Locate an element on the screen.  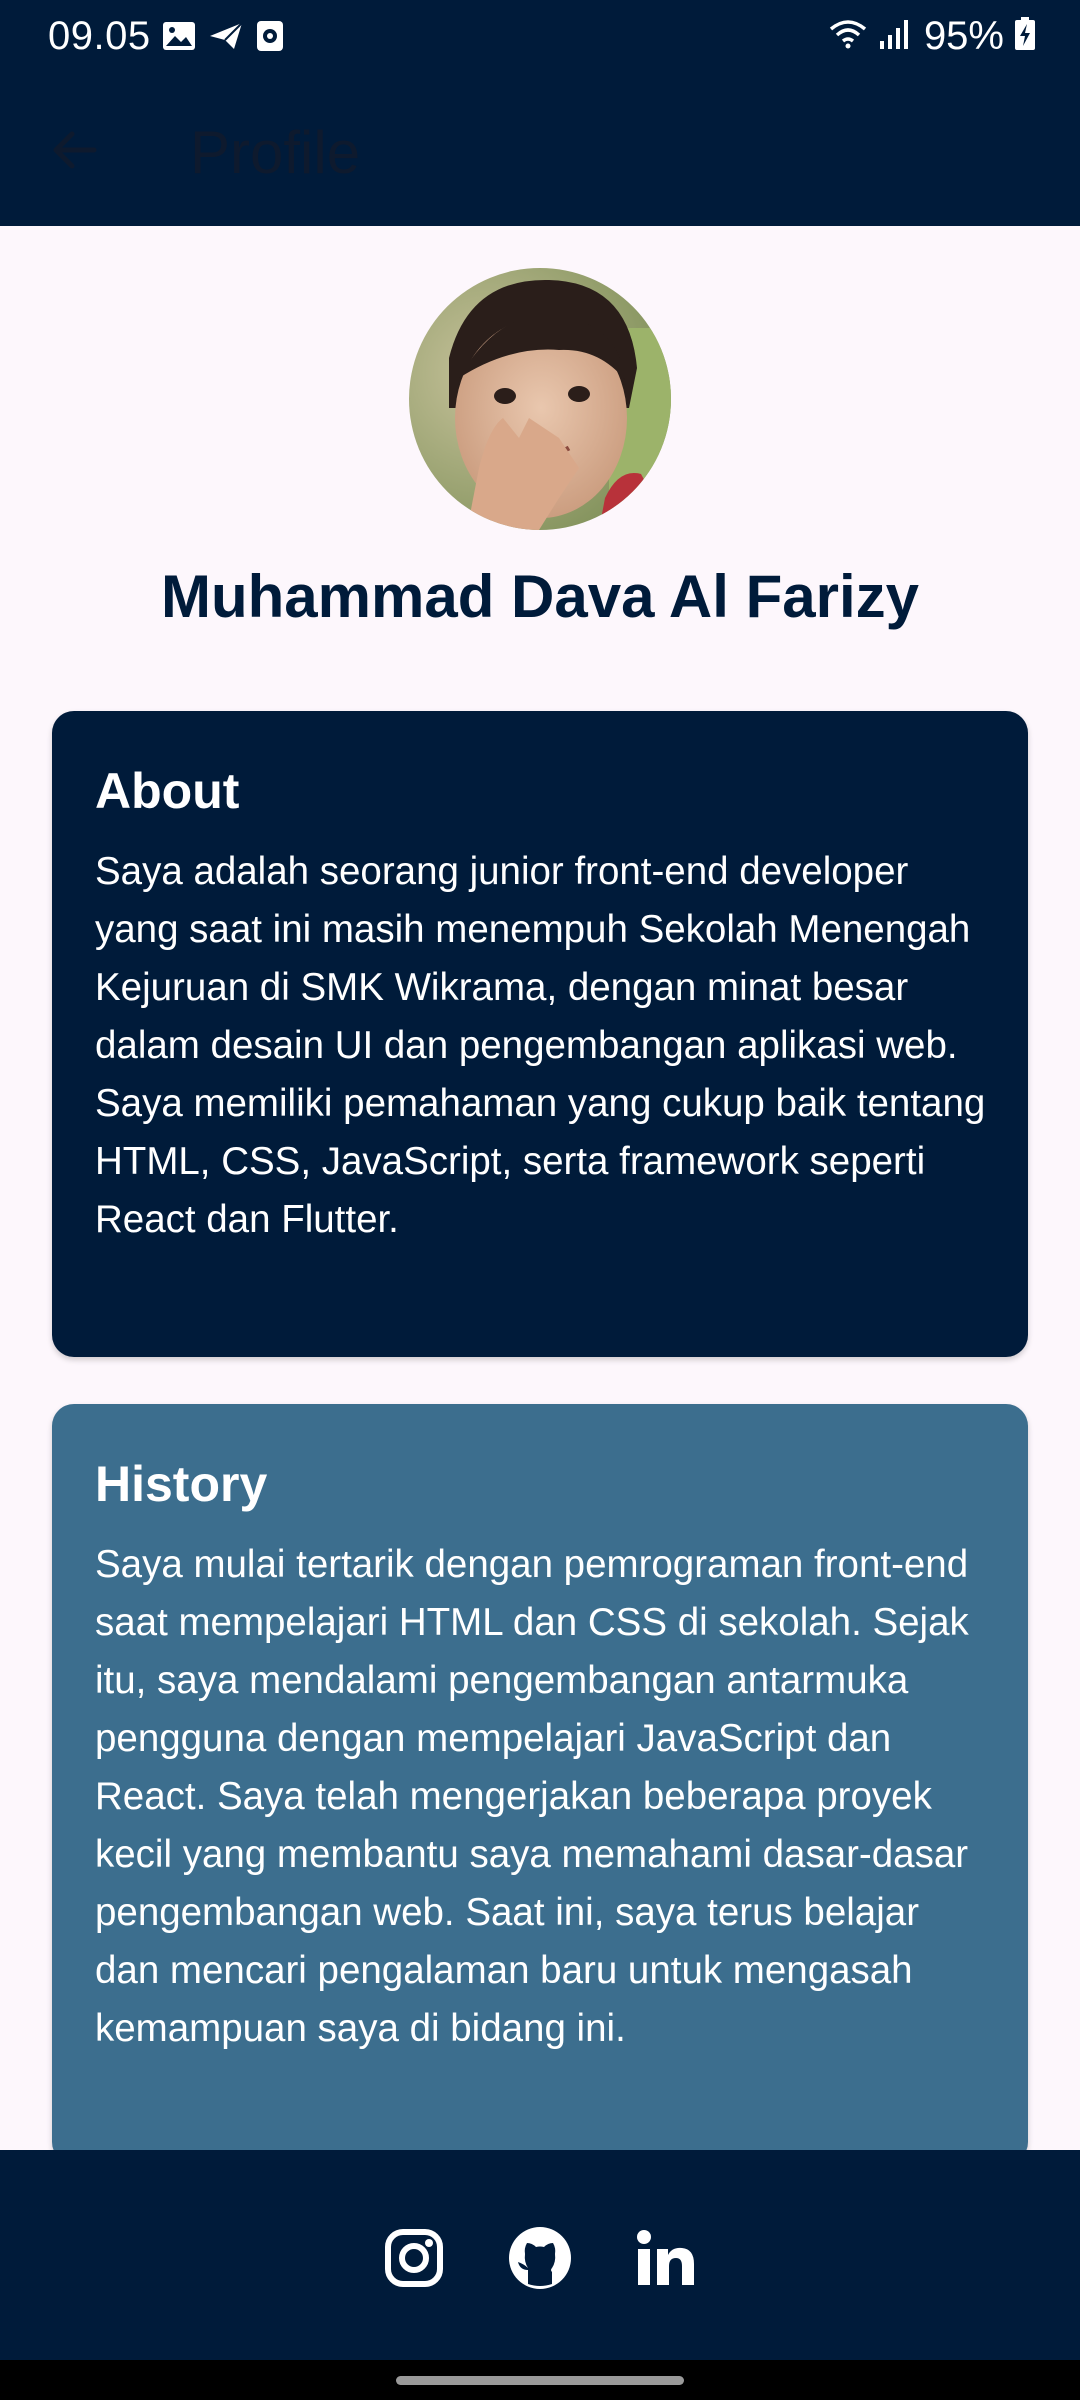
about-title: About is located at coordinates (167, 791).